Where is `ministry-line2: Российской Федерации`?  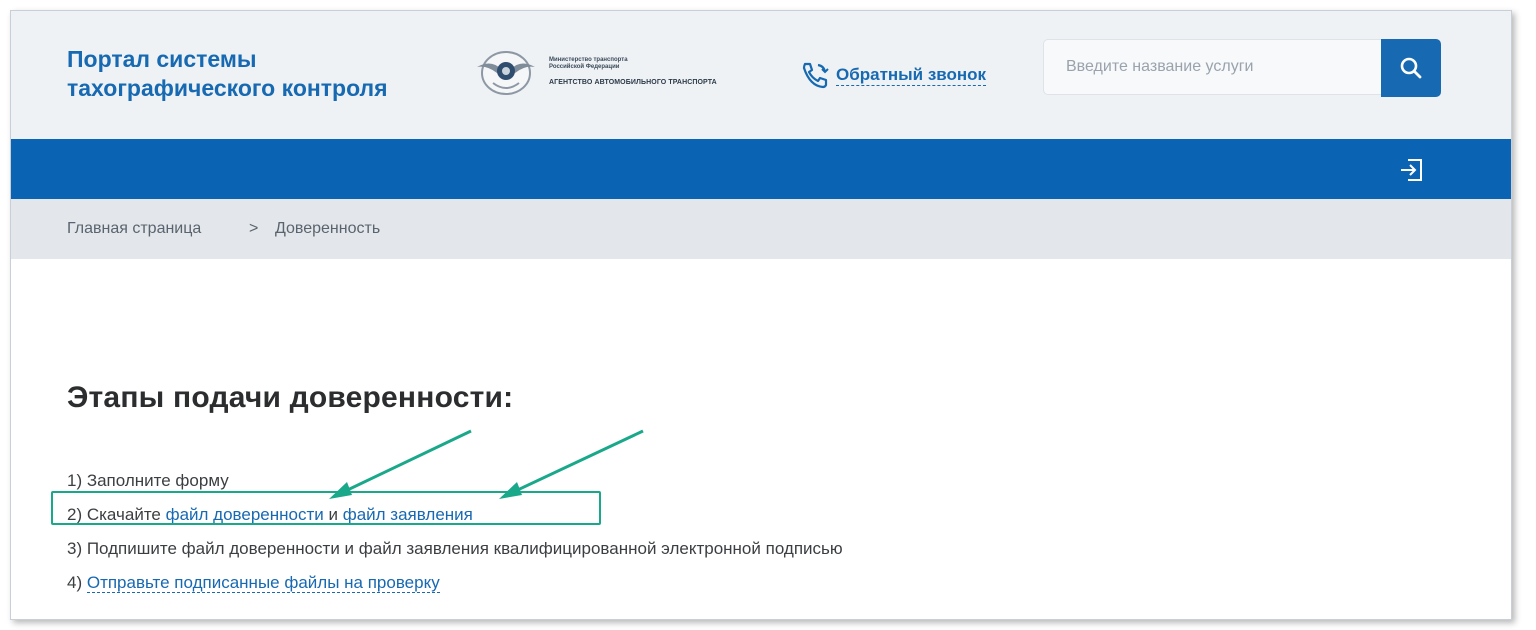 ministry-line2: Российской Федерации is located at coordinates (584, 67).